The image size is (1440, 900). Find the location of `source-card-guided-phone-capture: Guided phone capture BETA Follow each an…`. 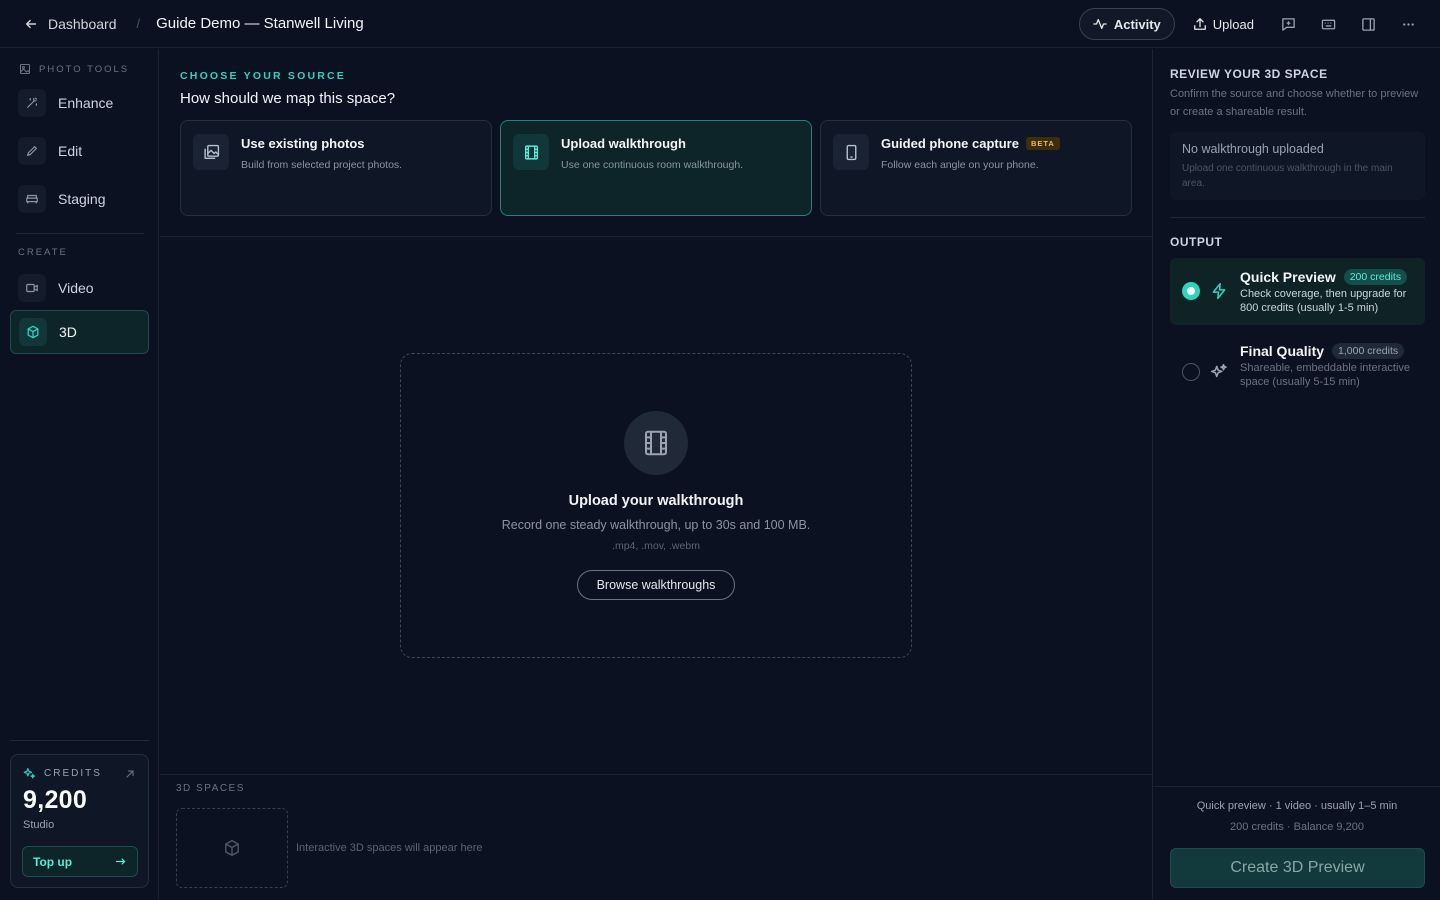

source-card-guided-phone-capture: Guided phone capture BETA Follow each an… is located at coordinates (976, 168).